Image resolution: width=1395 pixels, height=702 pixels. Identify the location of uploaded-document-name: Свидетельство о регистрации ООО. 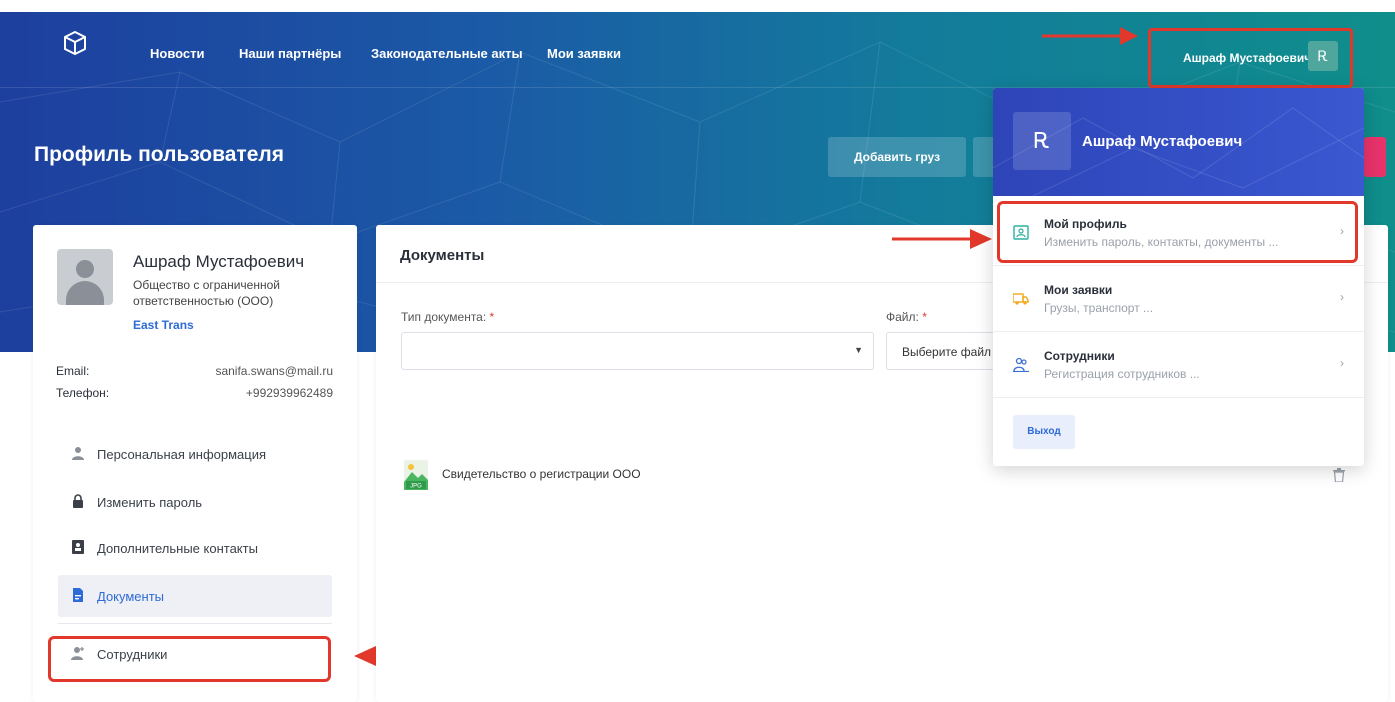
(541, 474).